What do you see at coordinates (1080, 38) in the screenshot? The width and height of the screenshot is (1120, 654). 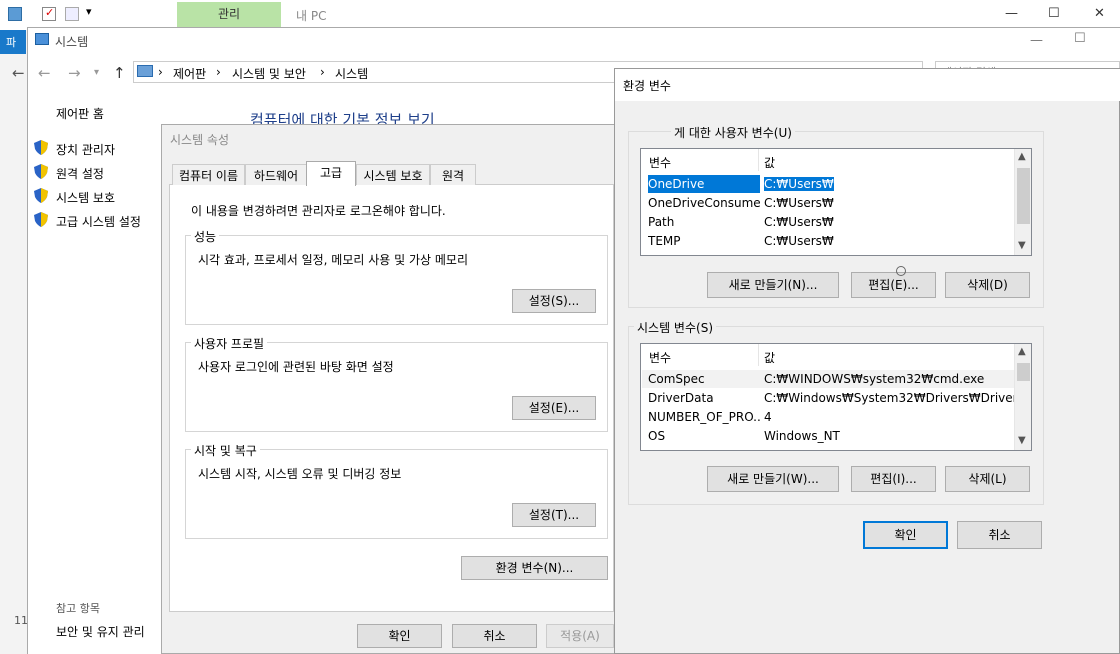 I see `system-maximize-icon: ☐` at bounding box center [1080, 38].